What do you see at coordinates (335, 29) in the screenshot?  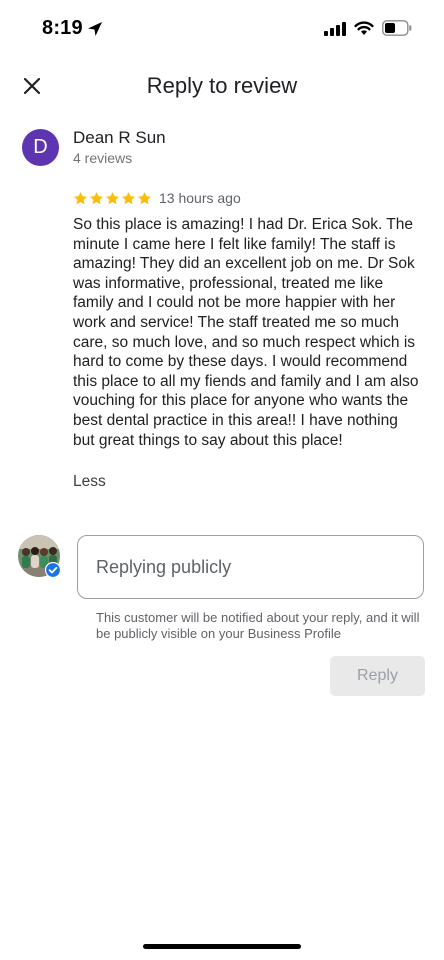 I see `cellular-signal-icon` at bounding box center [335, 29].